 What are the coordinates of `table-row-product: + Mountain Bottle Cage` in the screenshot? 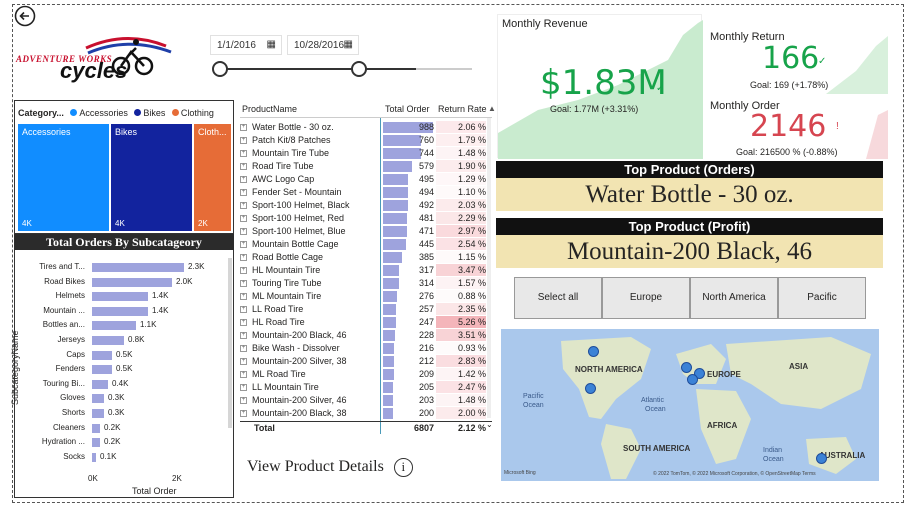 It's located at (310, 244).